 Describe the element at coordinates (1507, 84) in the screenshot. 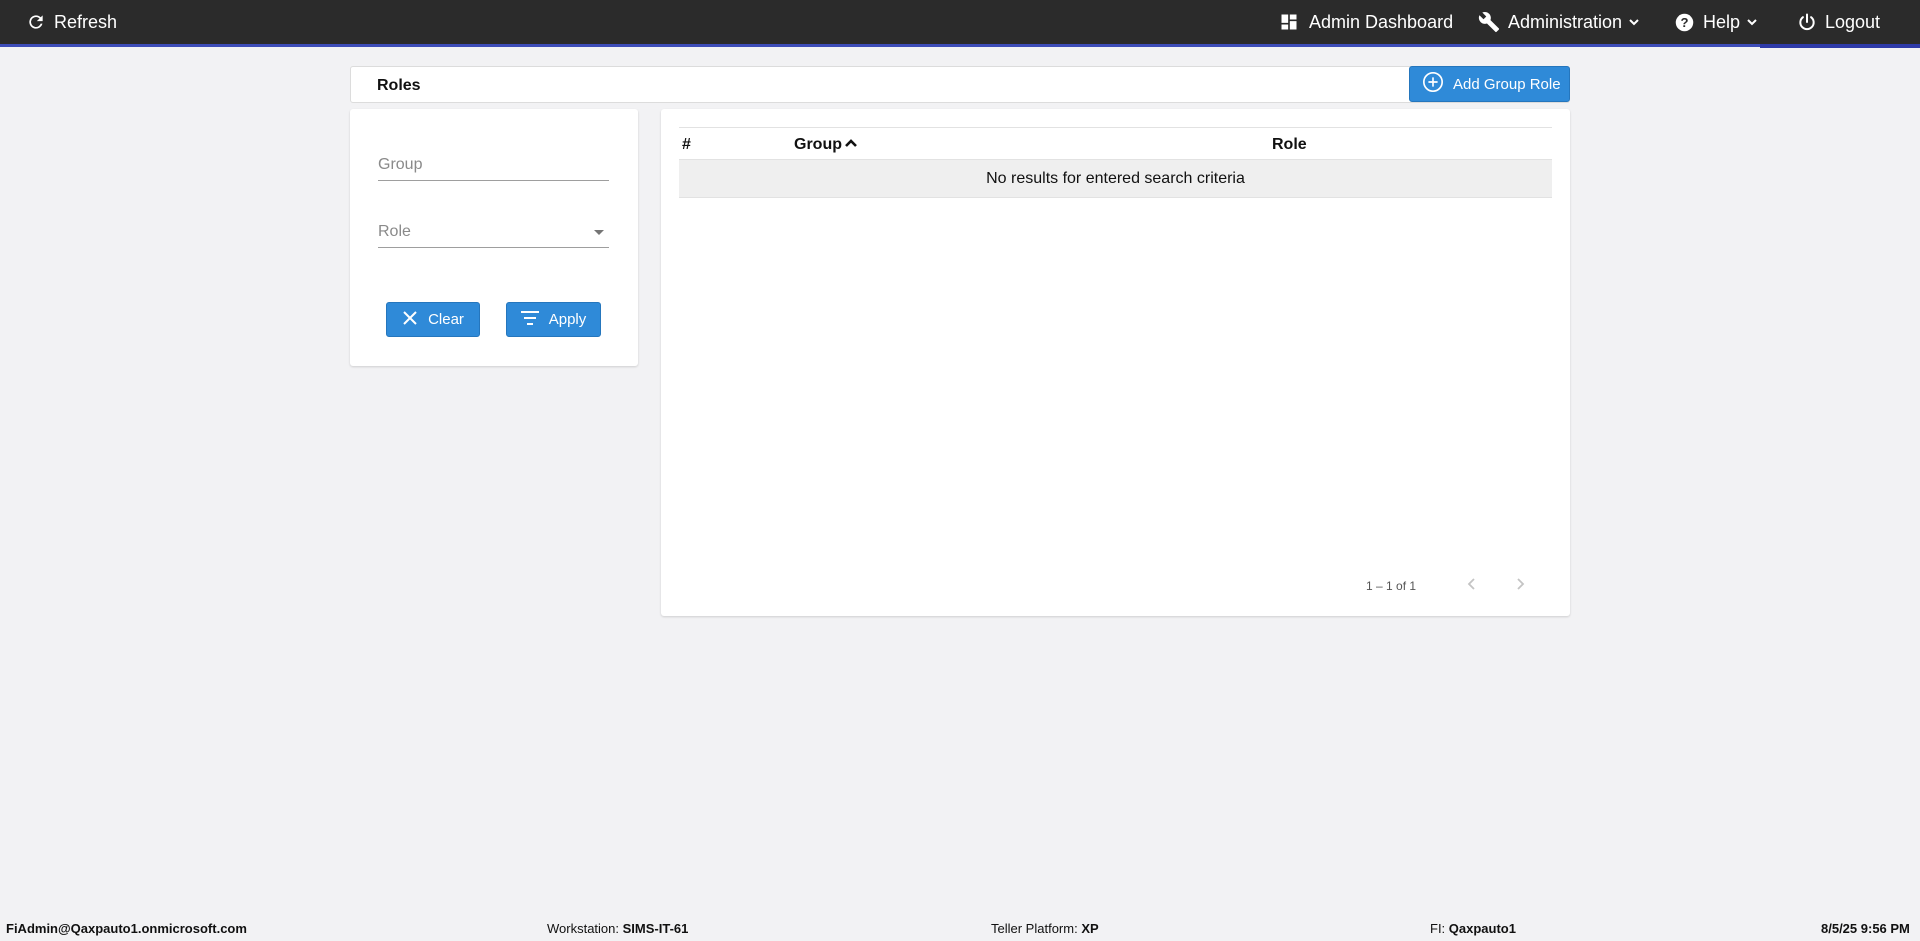

I see `add-group-role-label: Add Group Role` at that location.